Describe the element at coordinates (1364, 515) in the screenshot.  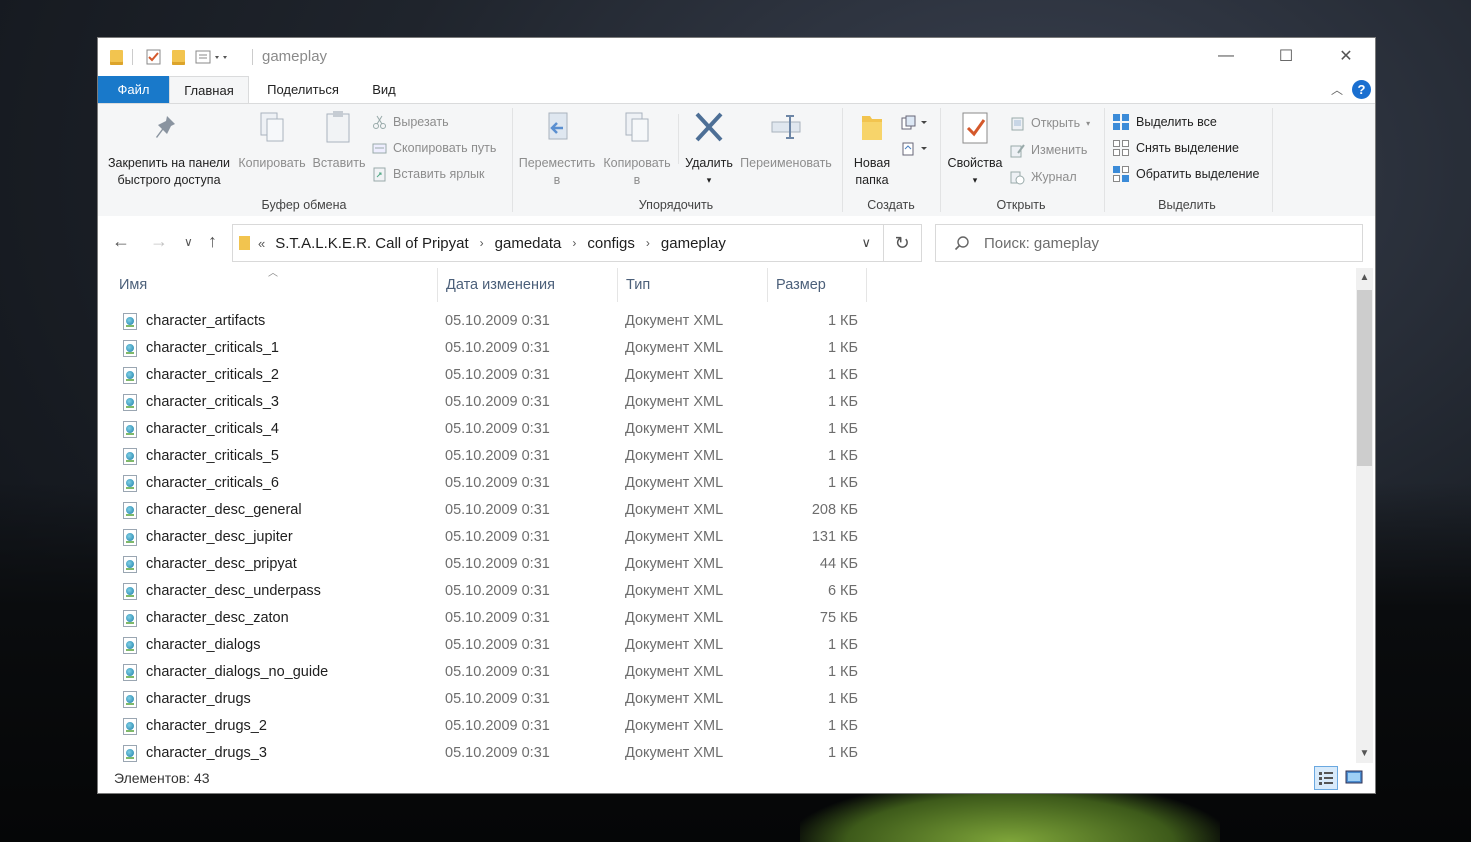
I see `vertical-scrollbar: ▲ ▼` at that location.